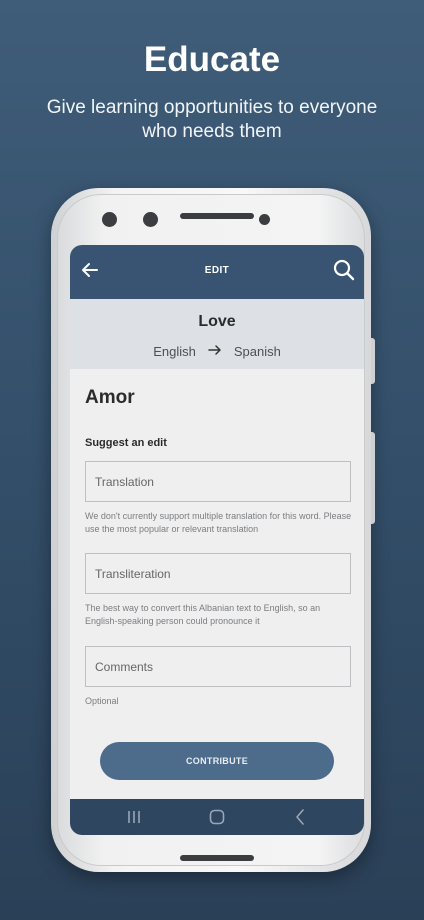 The height and width of the screenshot is (920, 424). Describe the element at coordinates (109, 219) in the screenshot. I see `sensor-icon` at that location.